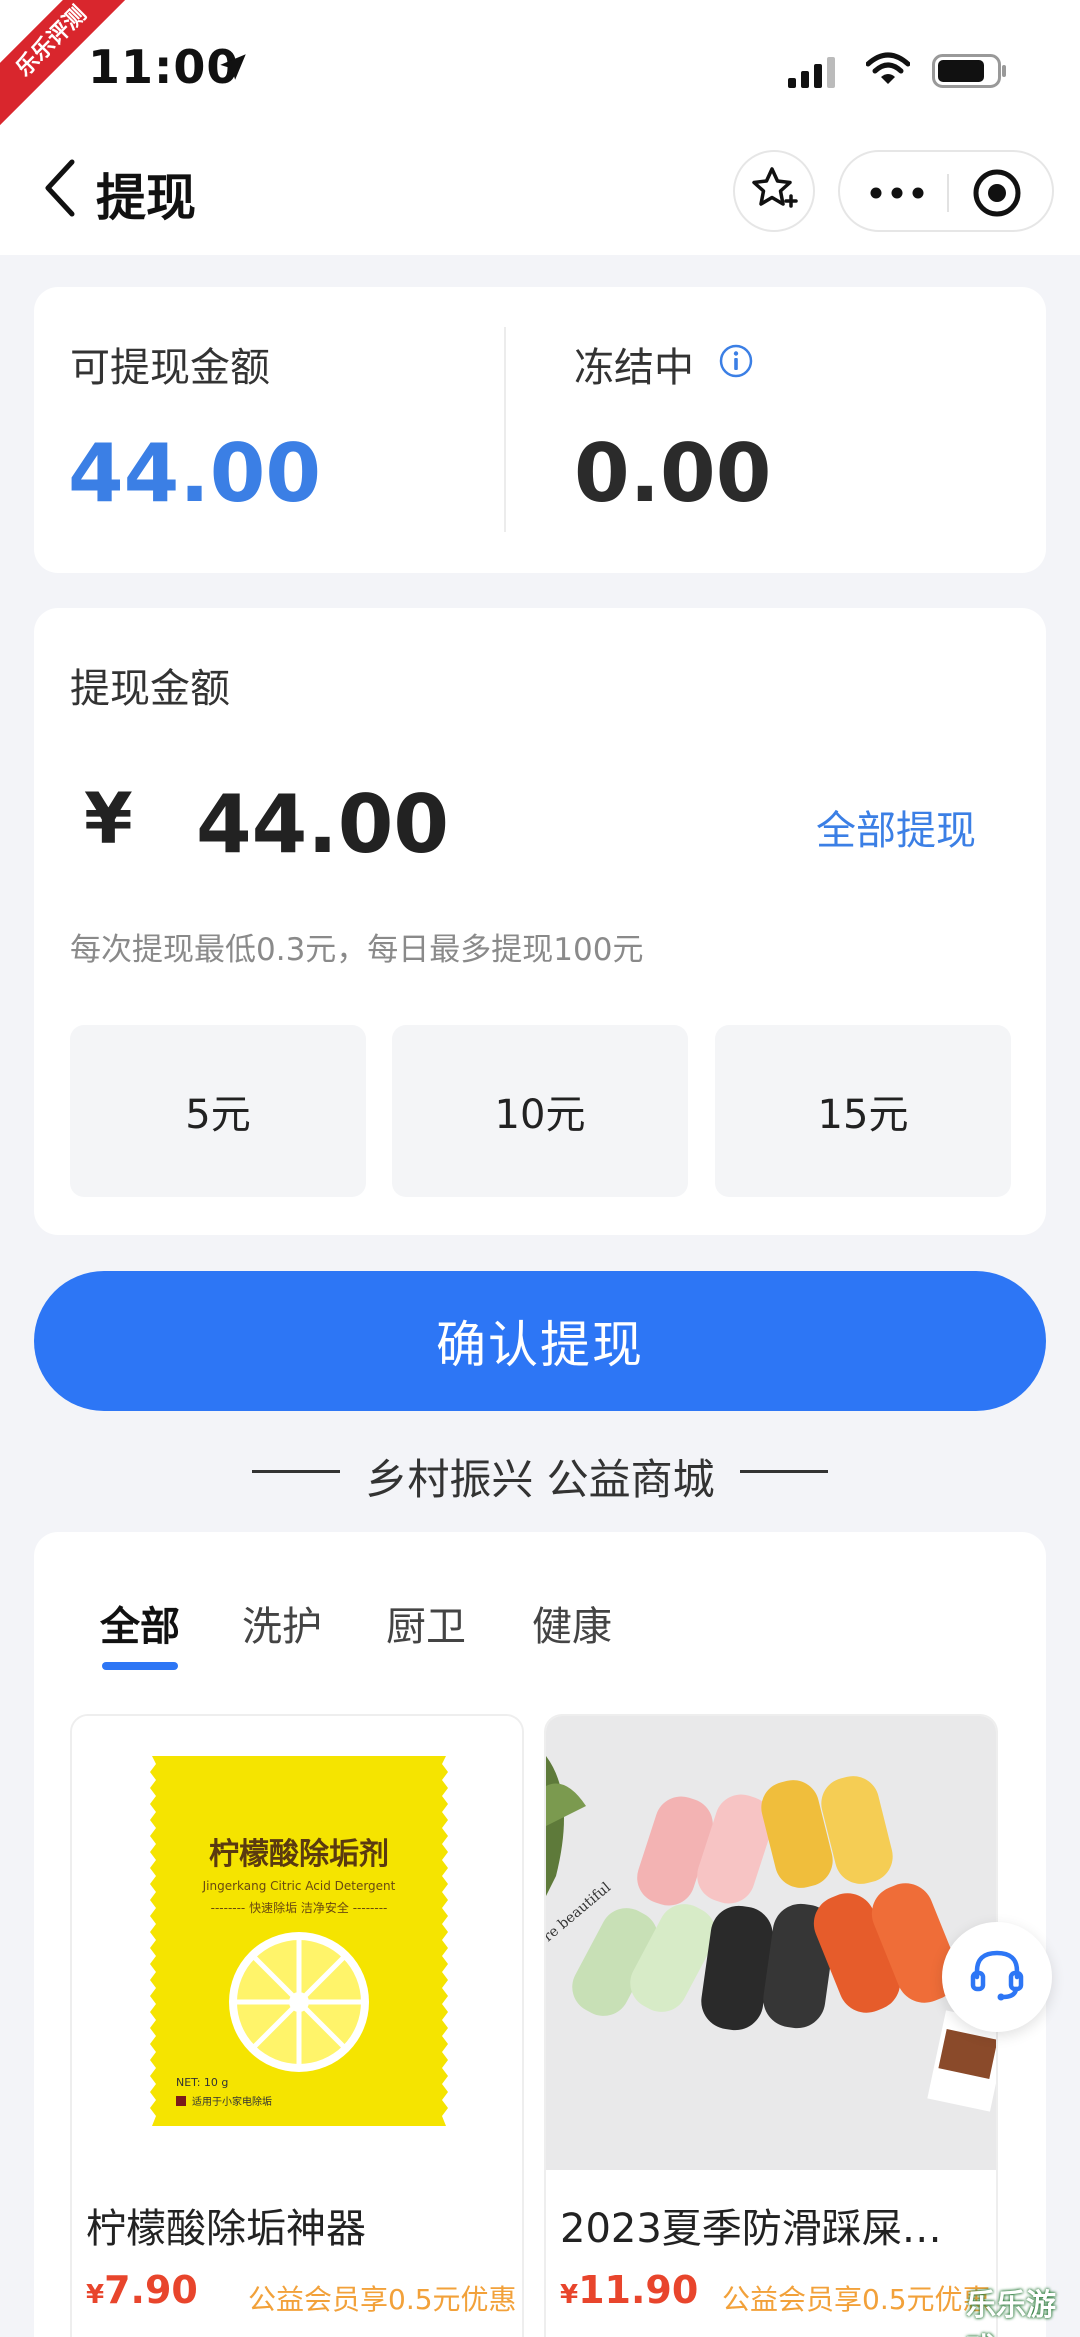 The width and height of the screenshot is (1080, 2337). I want to click on product-price: ¥7.90, so click(142, 2290).